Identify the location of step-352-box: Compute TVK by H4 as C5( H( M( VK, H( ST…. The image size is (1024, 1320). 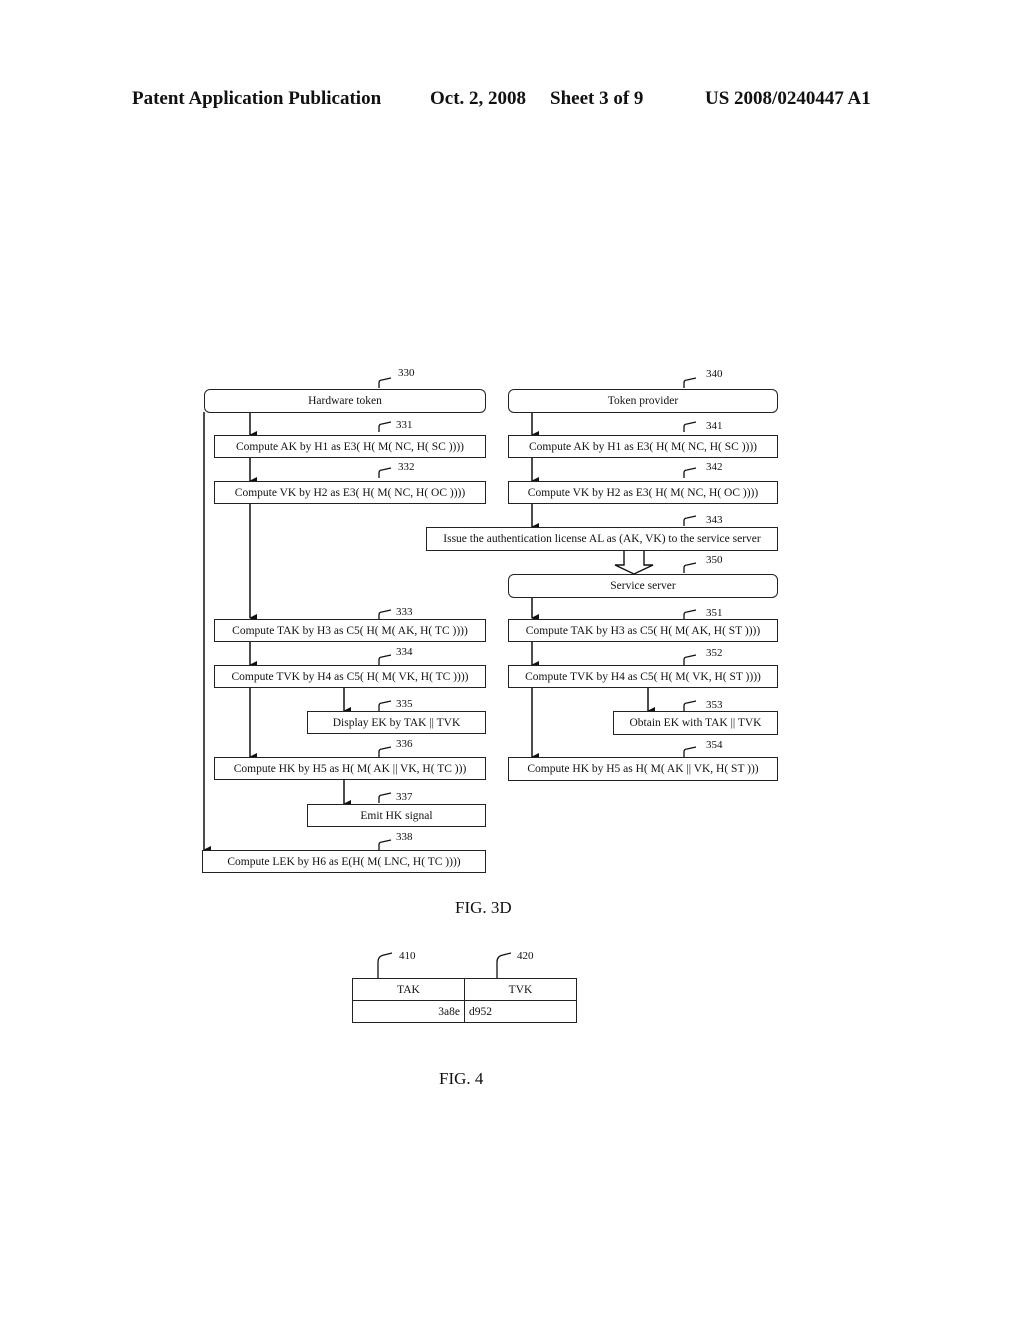
(643, 676).